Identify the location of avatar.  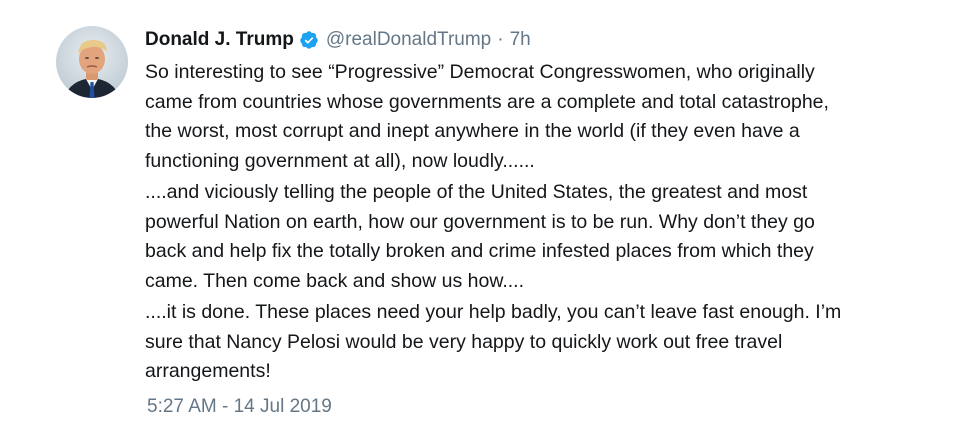
(92, 62).